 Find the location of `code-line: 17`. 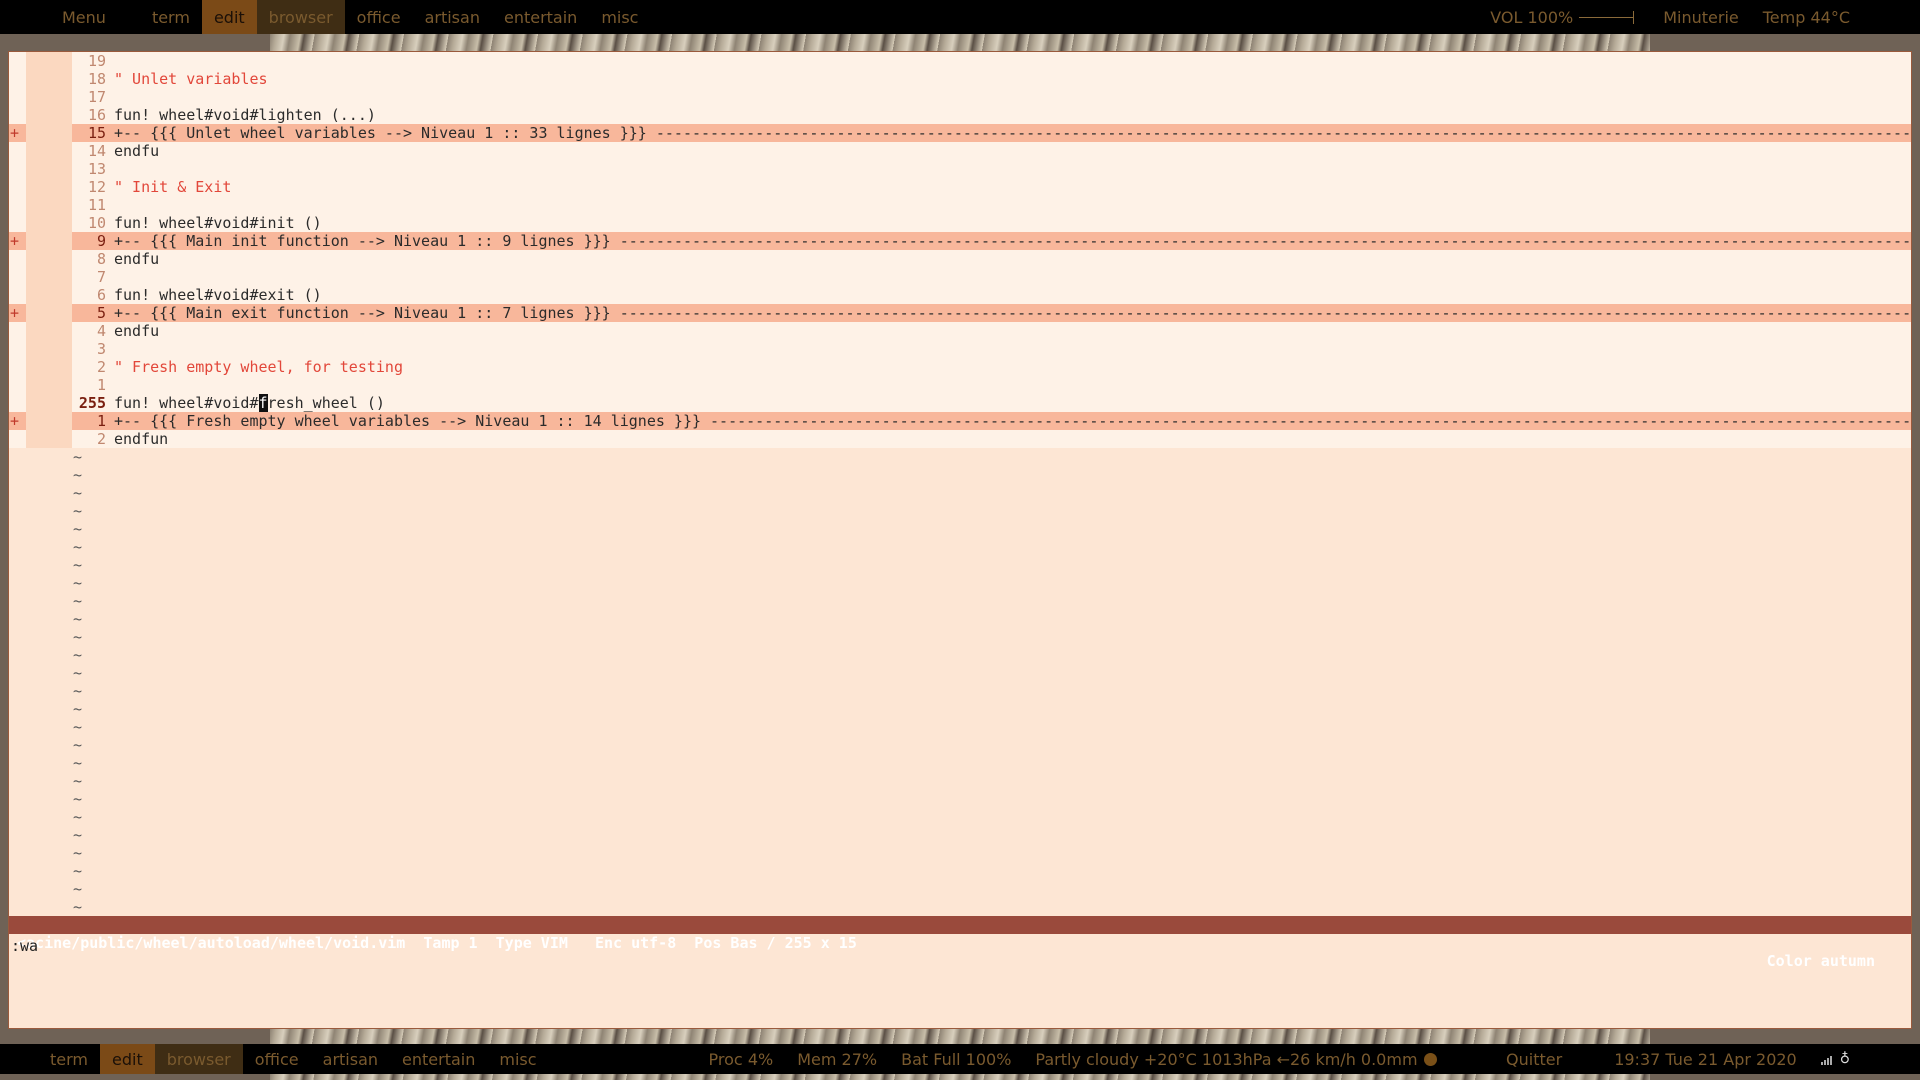

code-line: 17 is located at coordinates (960, 97).